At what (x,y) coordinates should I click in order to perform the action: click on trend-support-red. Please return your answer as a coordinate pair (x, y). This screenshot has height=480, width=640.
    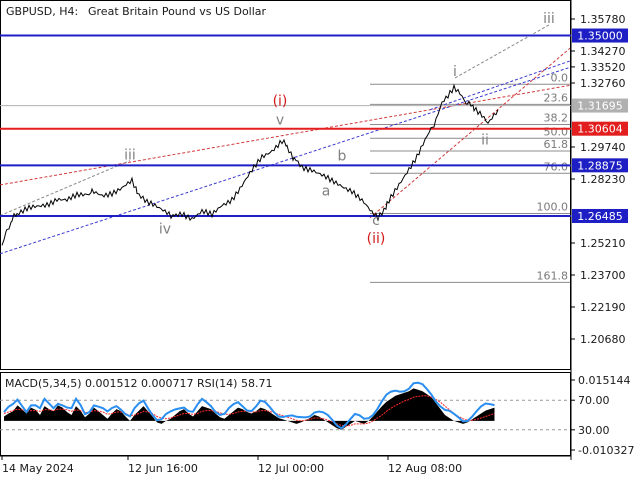
    Looking at the image, I should click on (470, 133).